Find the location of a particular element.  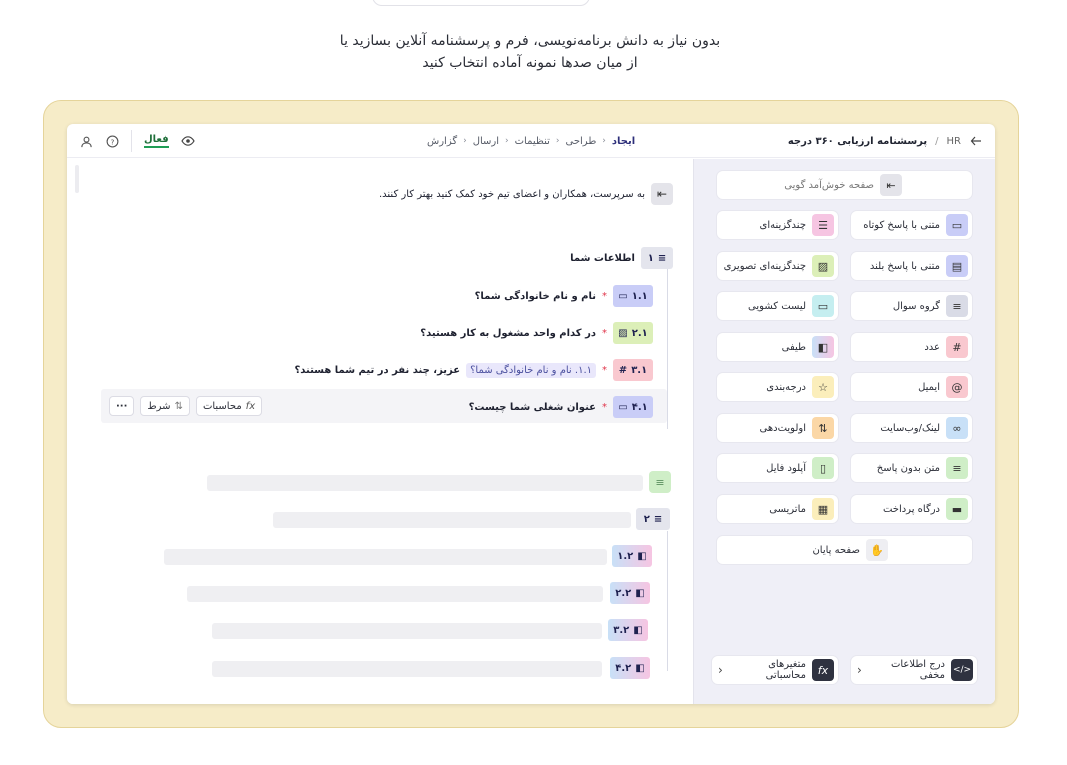

preview-eye-icon is located at coordinates (187, 141).